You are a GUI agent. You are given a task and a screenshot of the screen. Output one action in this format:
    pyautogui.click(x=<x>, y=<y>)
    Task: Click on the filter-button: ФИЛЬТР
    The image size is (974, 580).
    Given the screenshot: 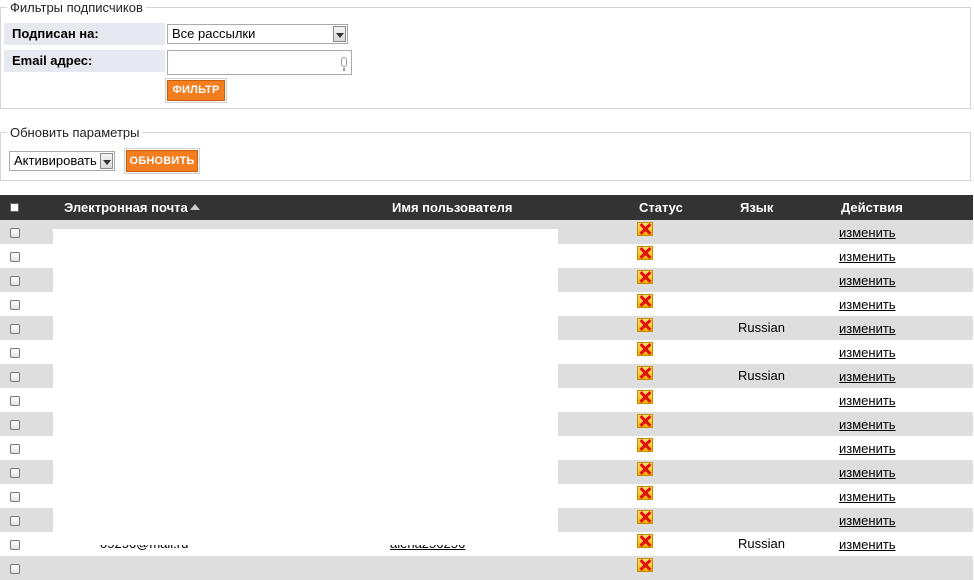 What is the action you would take?
    pyautogui.click(x=196, y=90)
    